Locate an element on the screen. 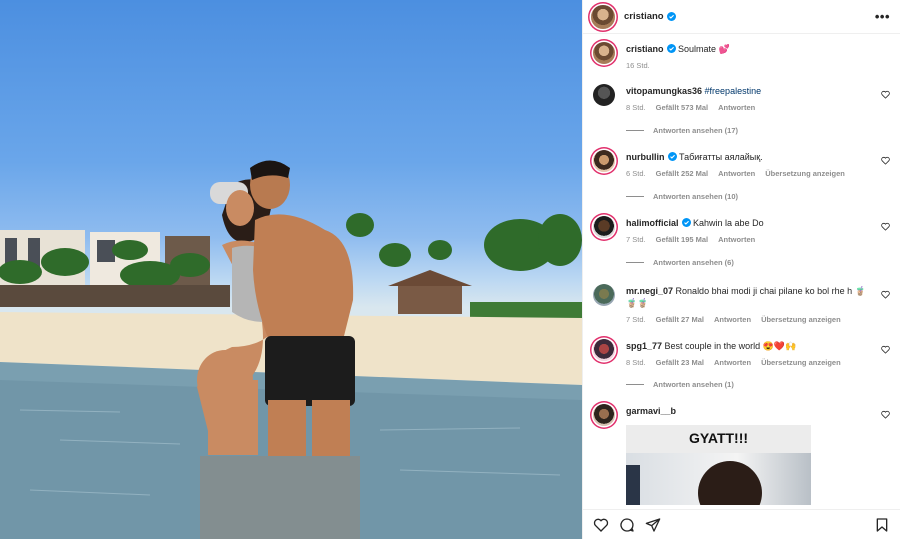  comment-likes: Gefällt 23 Mal is located at coordinates (680, 362).